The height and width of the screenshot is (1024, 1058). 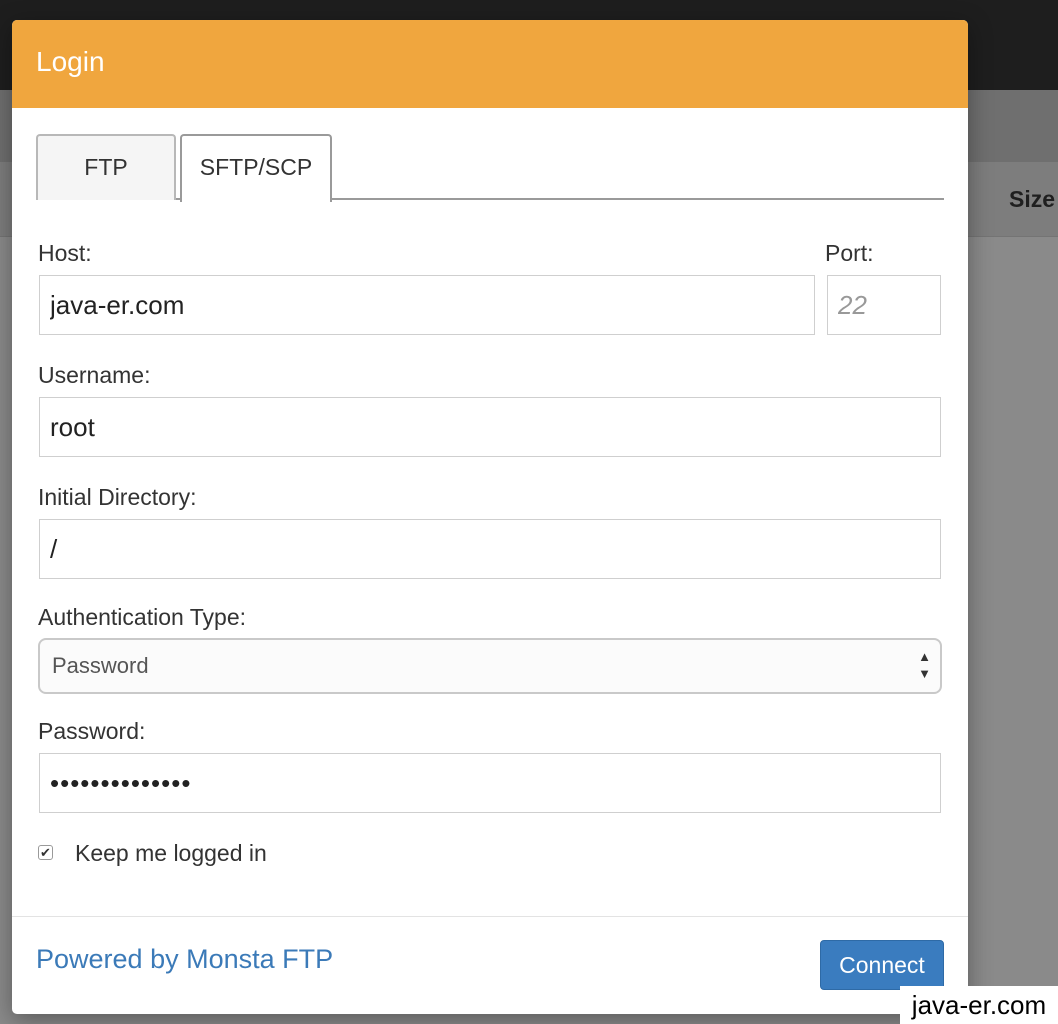 I want to click on password-label: Password:, so click(x=92, y=731).